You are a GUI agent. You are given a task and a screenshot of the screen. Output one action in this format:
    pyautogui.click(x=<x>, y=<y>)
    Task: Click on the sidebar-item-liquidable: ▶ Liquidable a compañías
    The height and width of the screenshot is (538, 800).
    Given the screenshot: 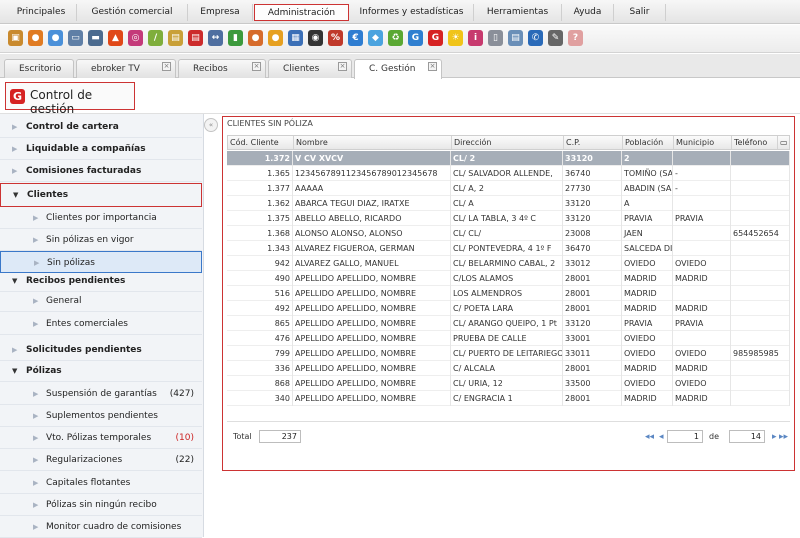 What is the action you would take?
    pyautogui.click(x=101, y=149)
    